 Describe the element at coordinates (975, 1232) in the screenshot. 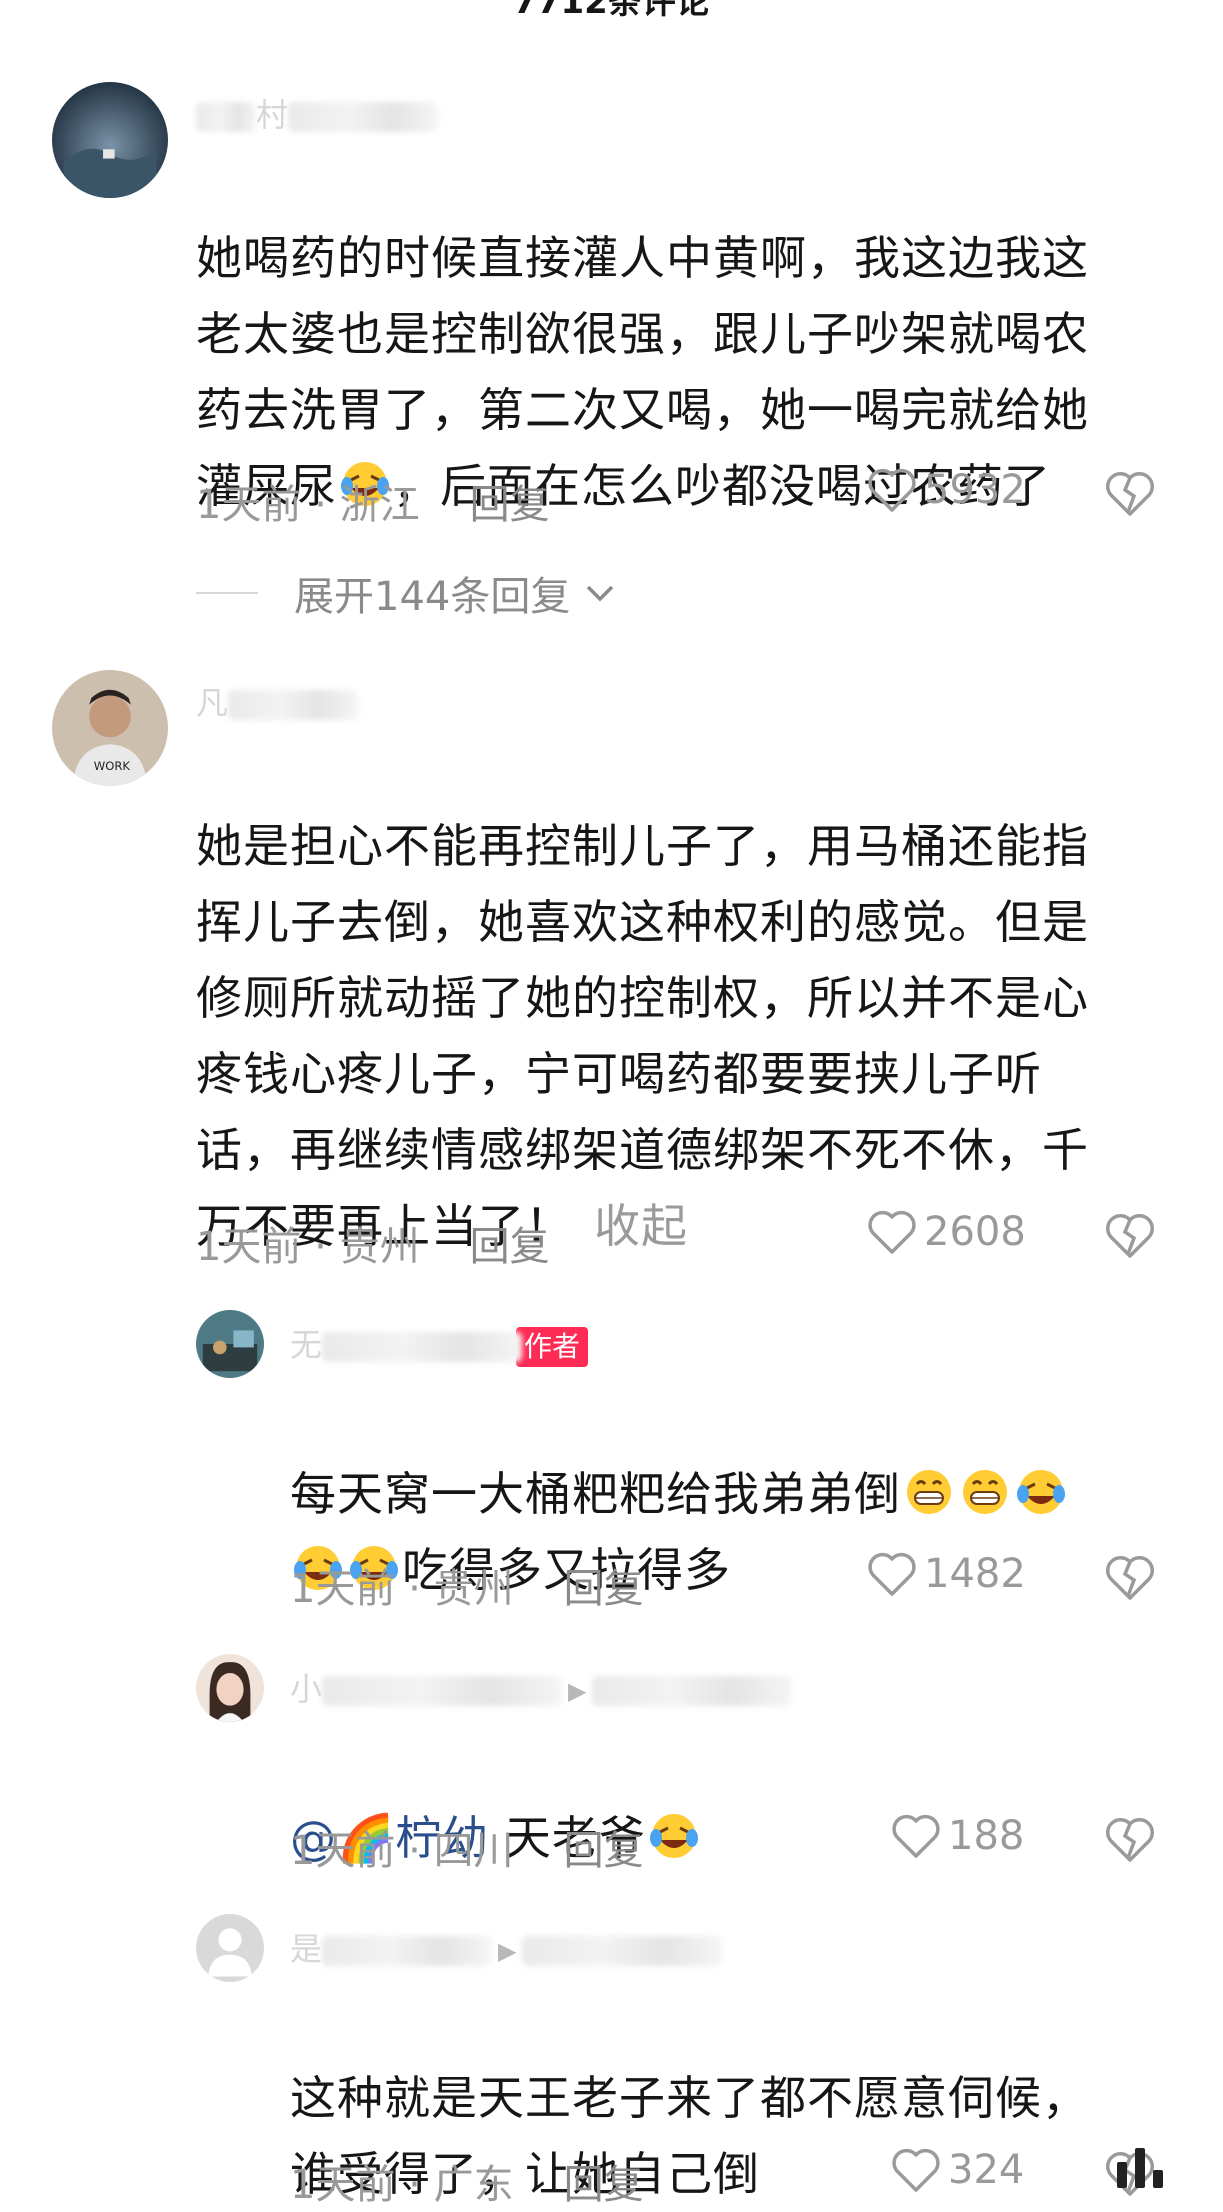

I see `like-count: 2608` at that location.